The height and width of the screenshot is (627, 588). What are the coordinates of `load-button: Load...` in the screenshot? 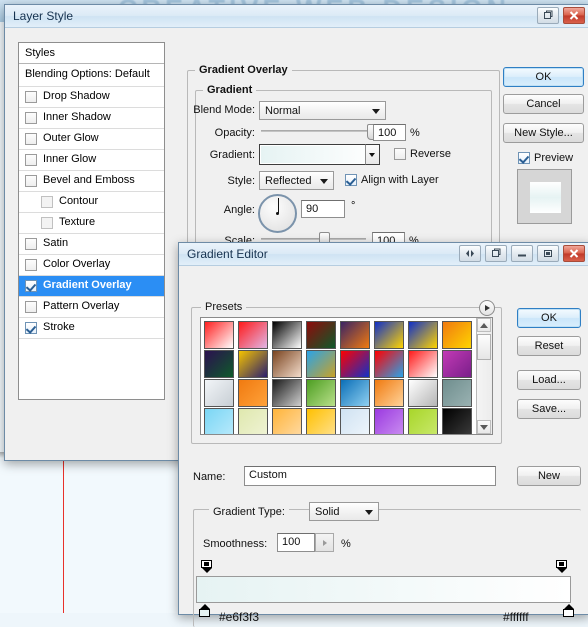 It's located at (549, 380).